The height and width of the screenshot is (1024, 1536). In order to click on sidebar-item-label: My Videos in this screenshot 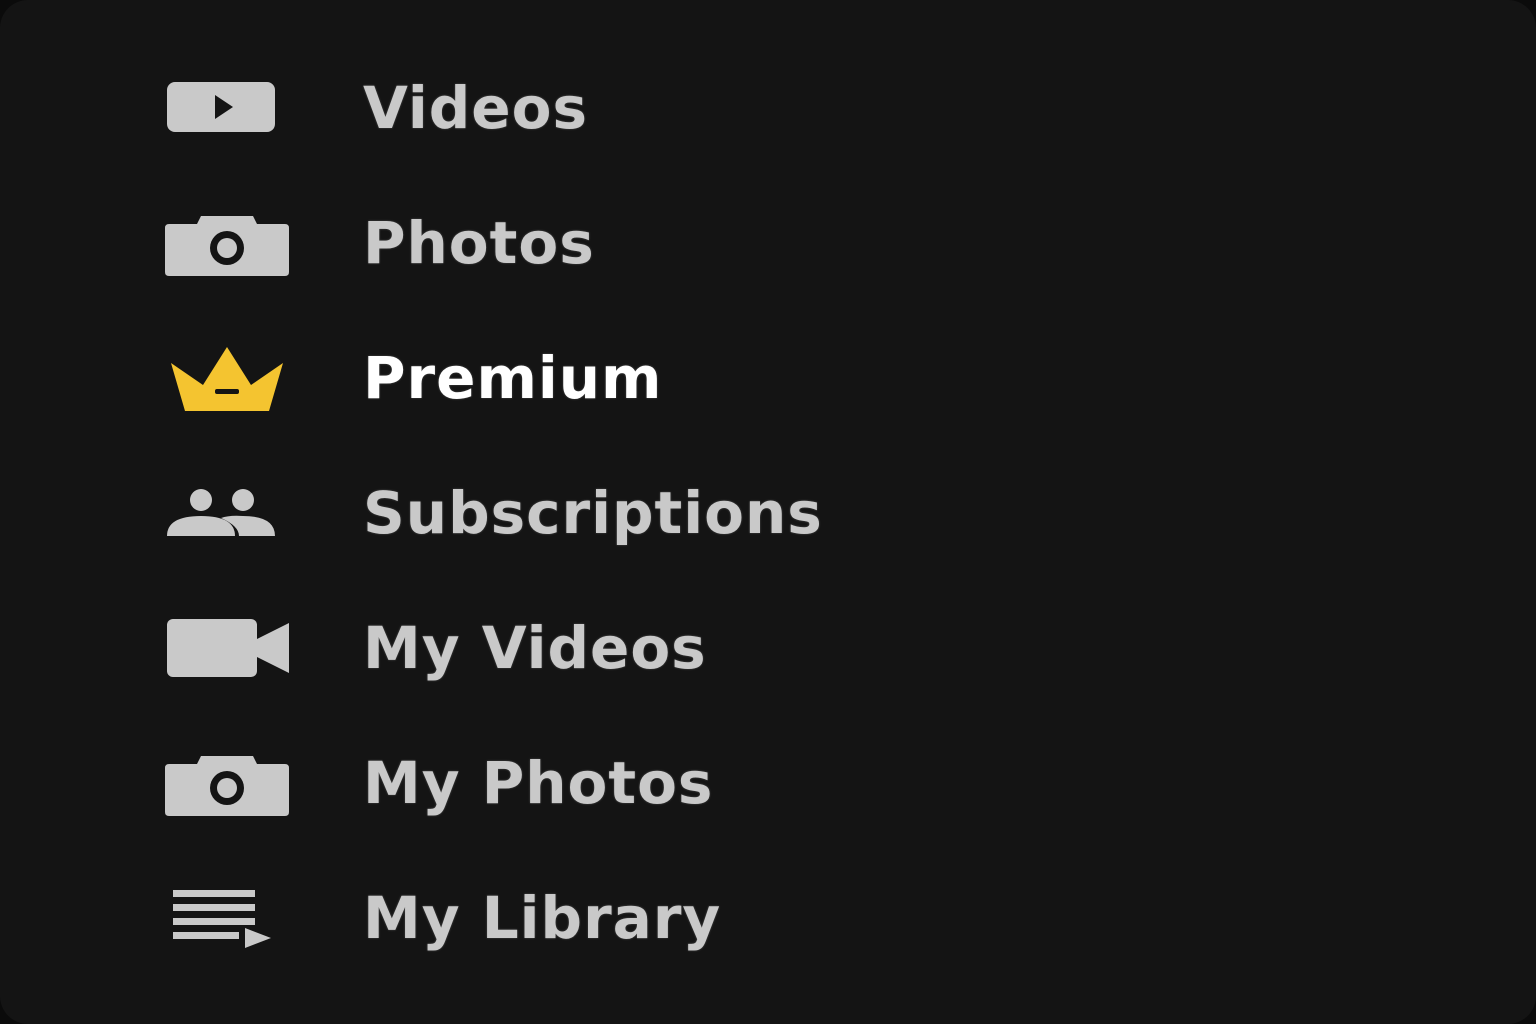, I will do `click(535, 647)`.